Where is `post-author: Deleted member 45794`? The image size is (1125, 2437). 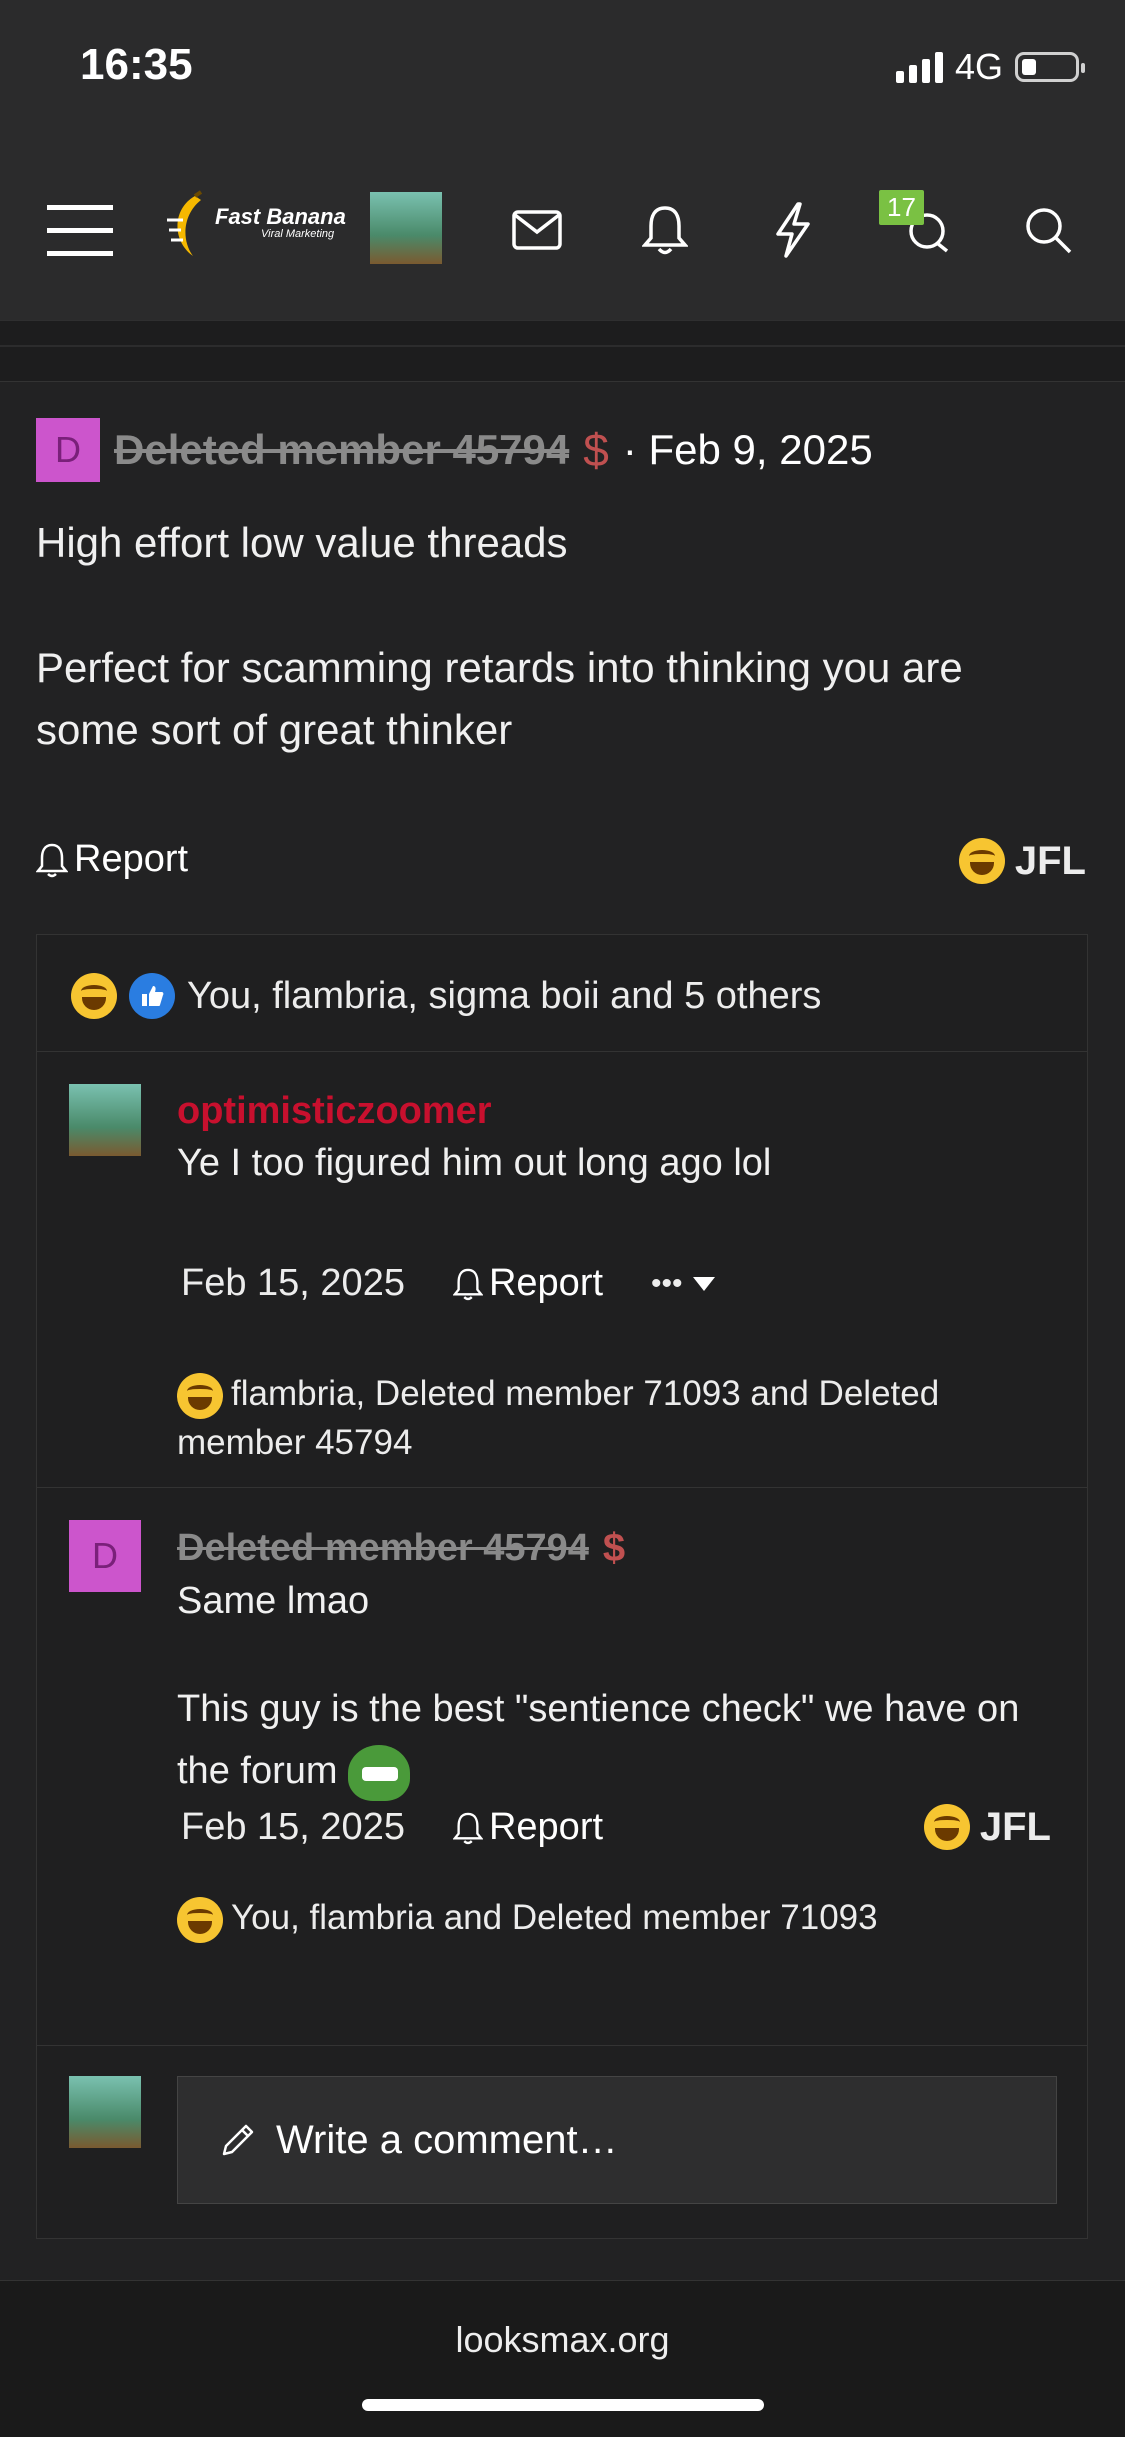 post-author: Deleted member 45794 is located at coordinates (341, 450).